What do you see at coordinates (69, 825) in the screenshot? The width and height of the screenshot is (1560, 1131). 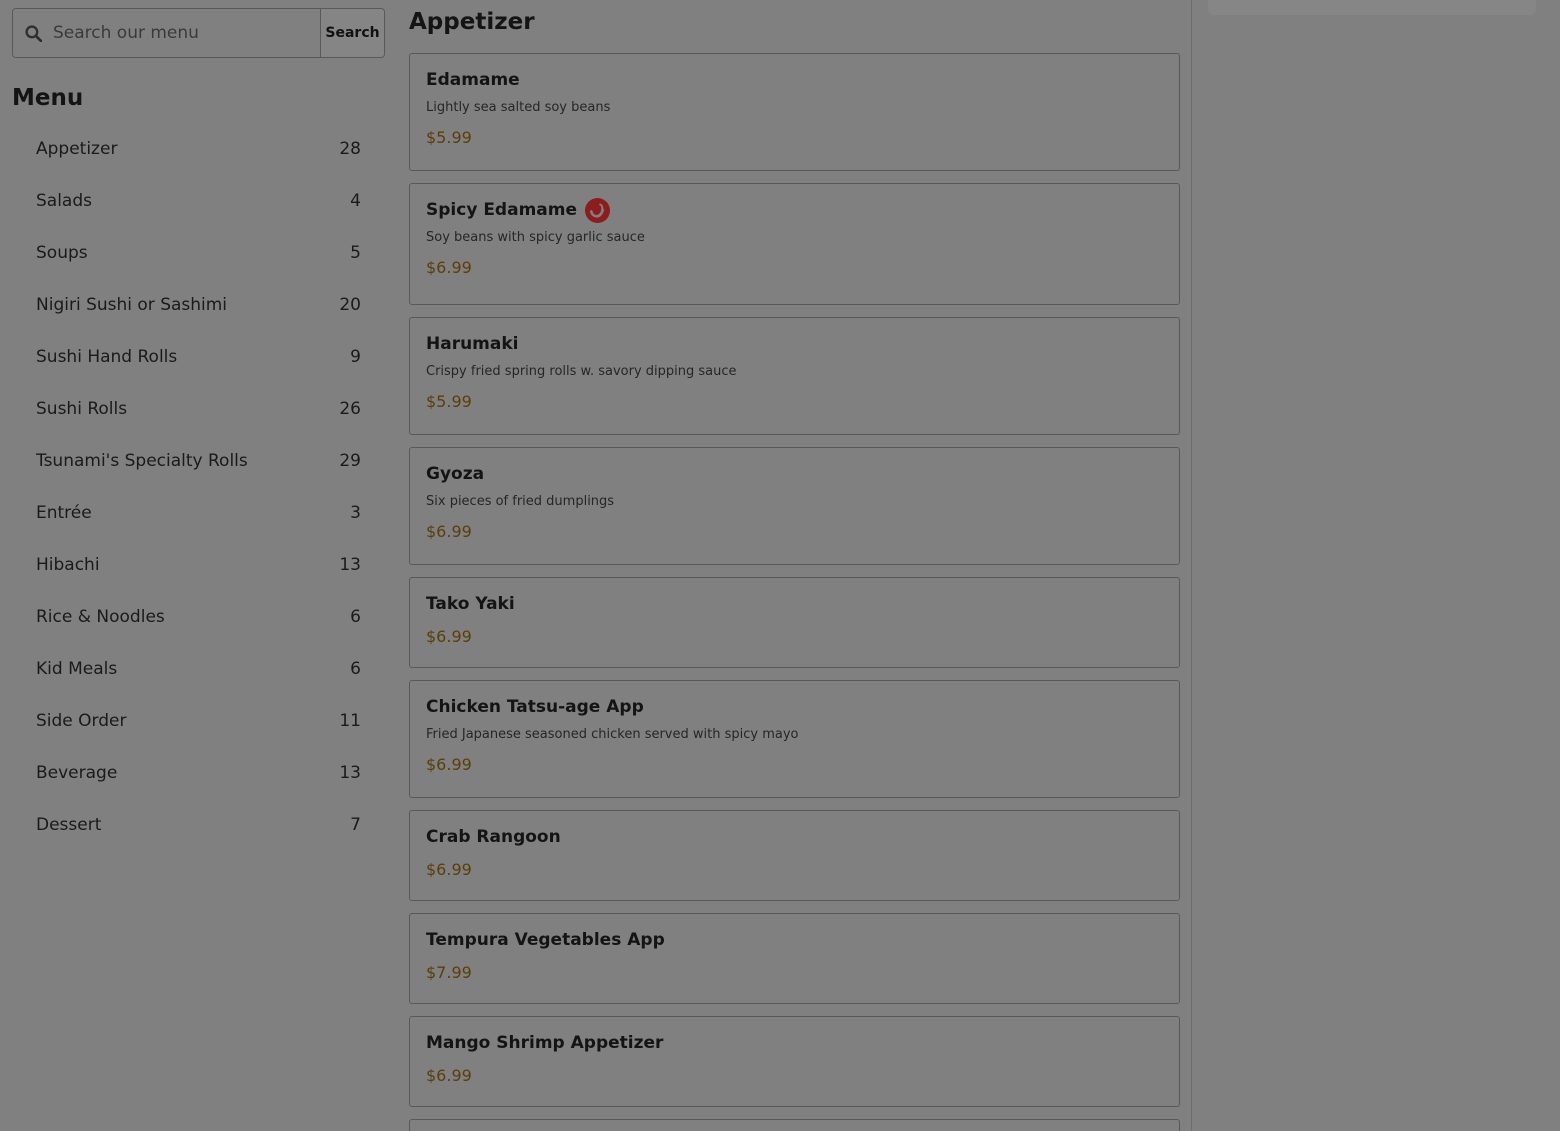 I see `category-label: Dessert` at bounding box center [69, 825].